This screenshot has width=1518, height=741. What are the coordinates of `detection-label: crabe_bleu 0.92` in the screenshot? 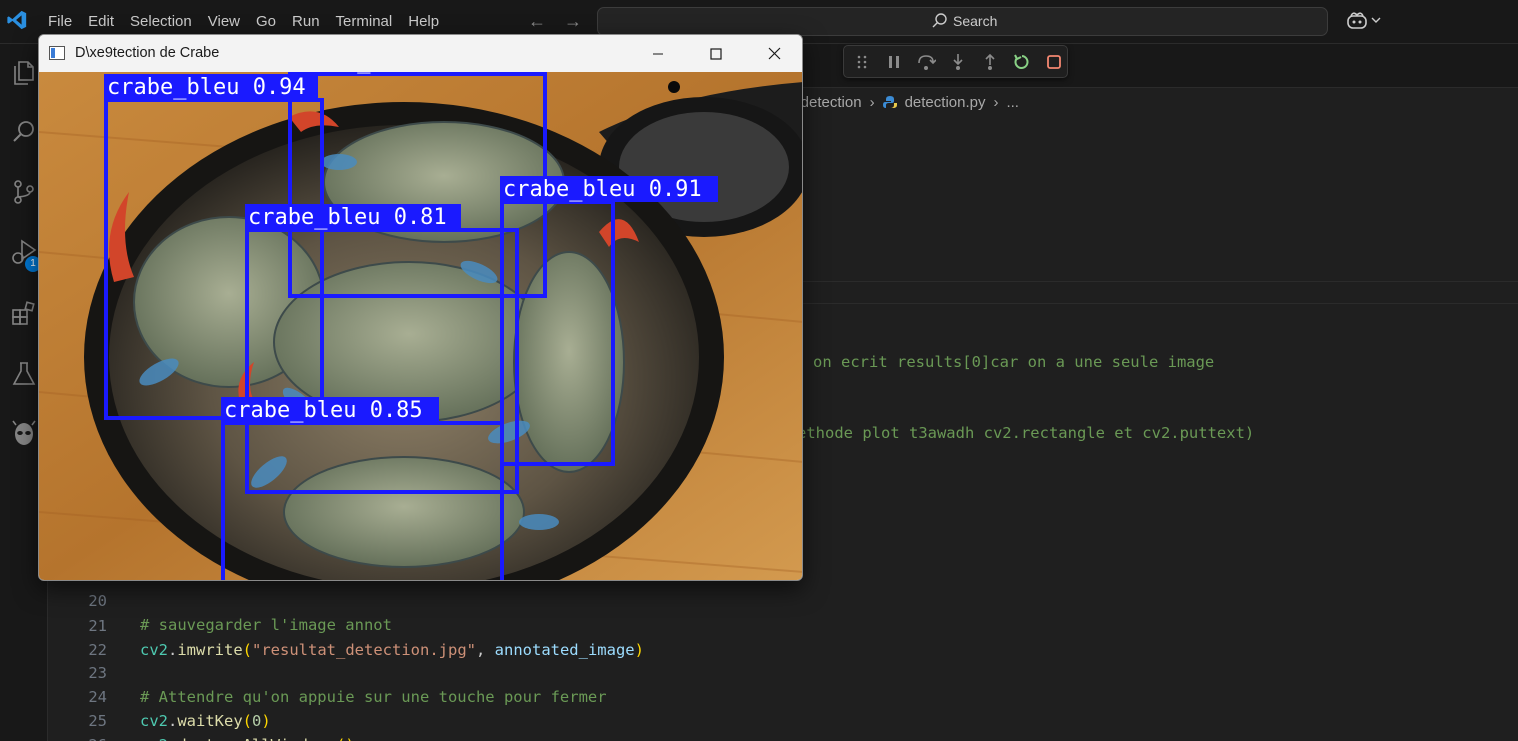 It's located at (390, 73).